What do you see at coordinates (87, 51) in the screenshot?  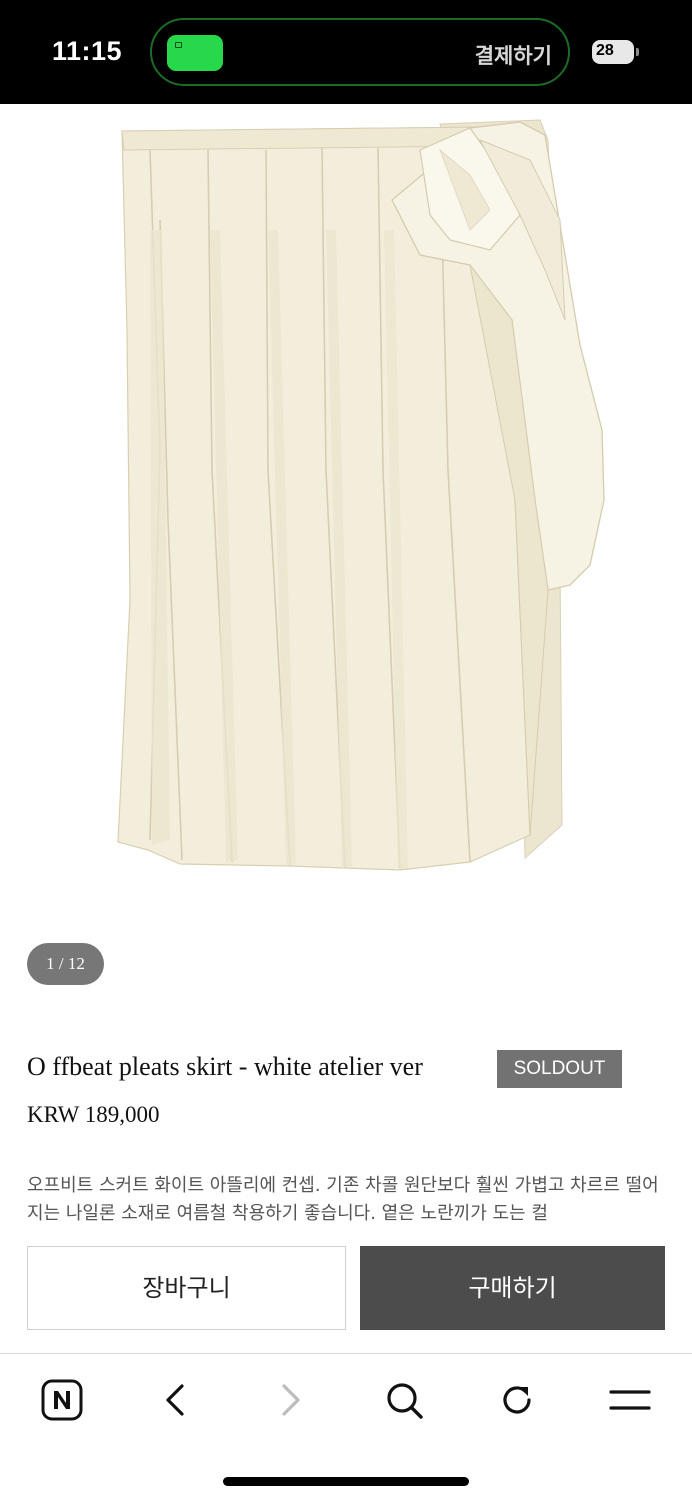 I see `clock: 11:15` at bounding box center [87, 51].